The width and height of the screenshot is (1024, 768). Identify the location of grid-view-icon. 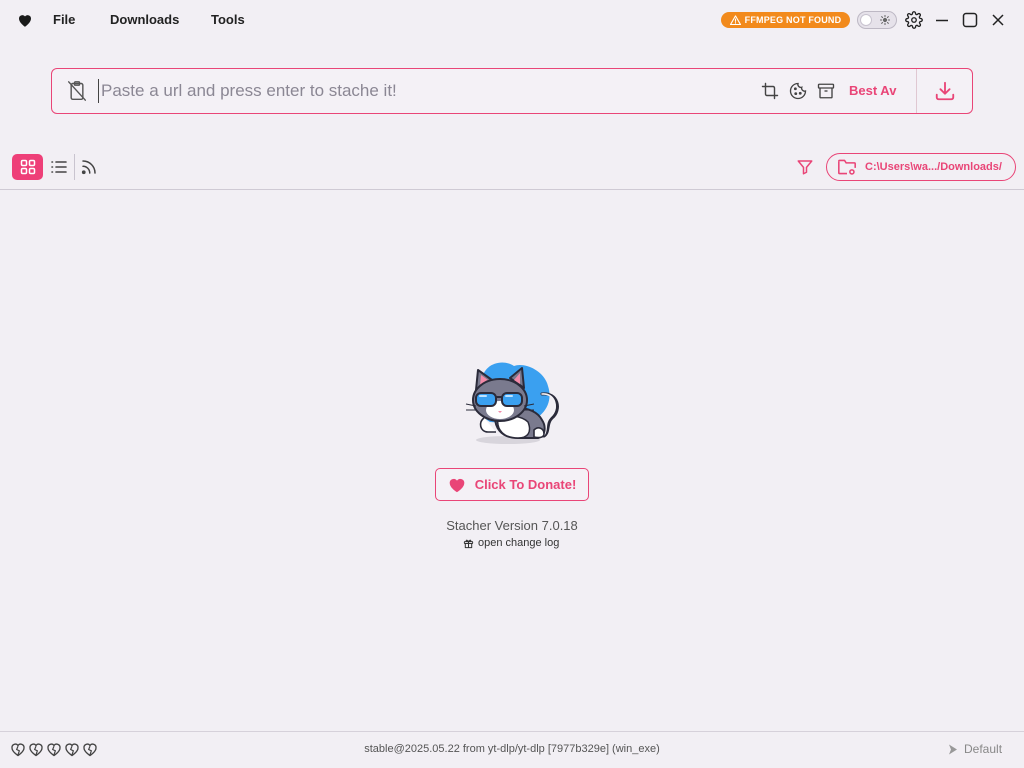
(27, 167).